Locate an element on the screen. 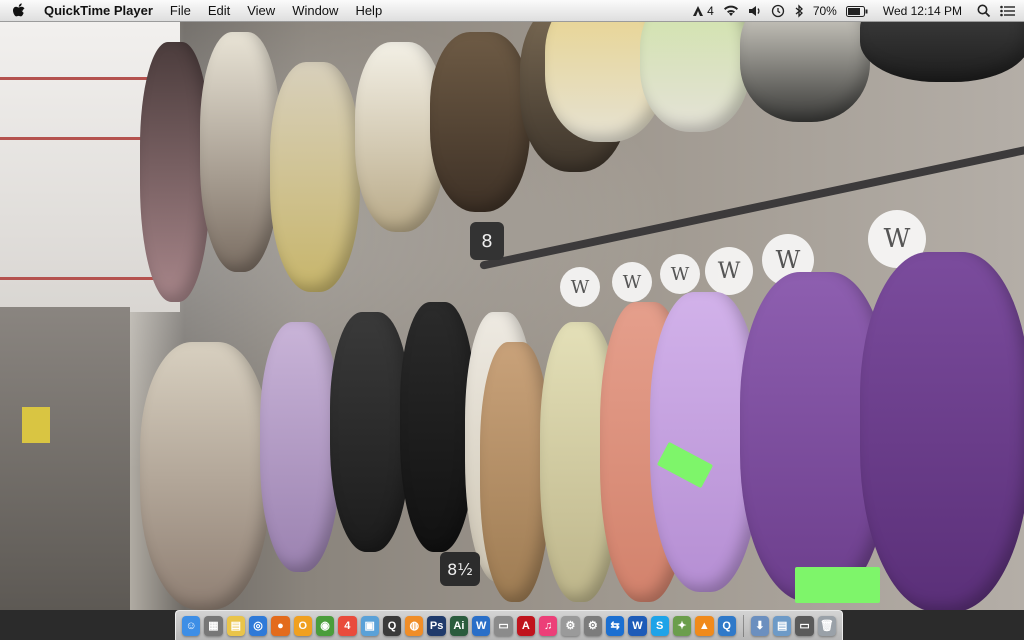 The width and height of the screenshot is (1024, 640). status-area: 4 70% Wed 12:14 PM is located at coordinates (854, 11).